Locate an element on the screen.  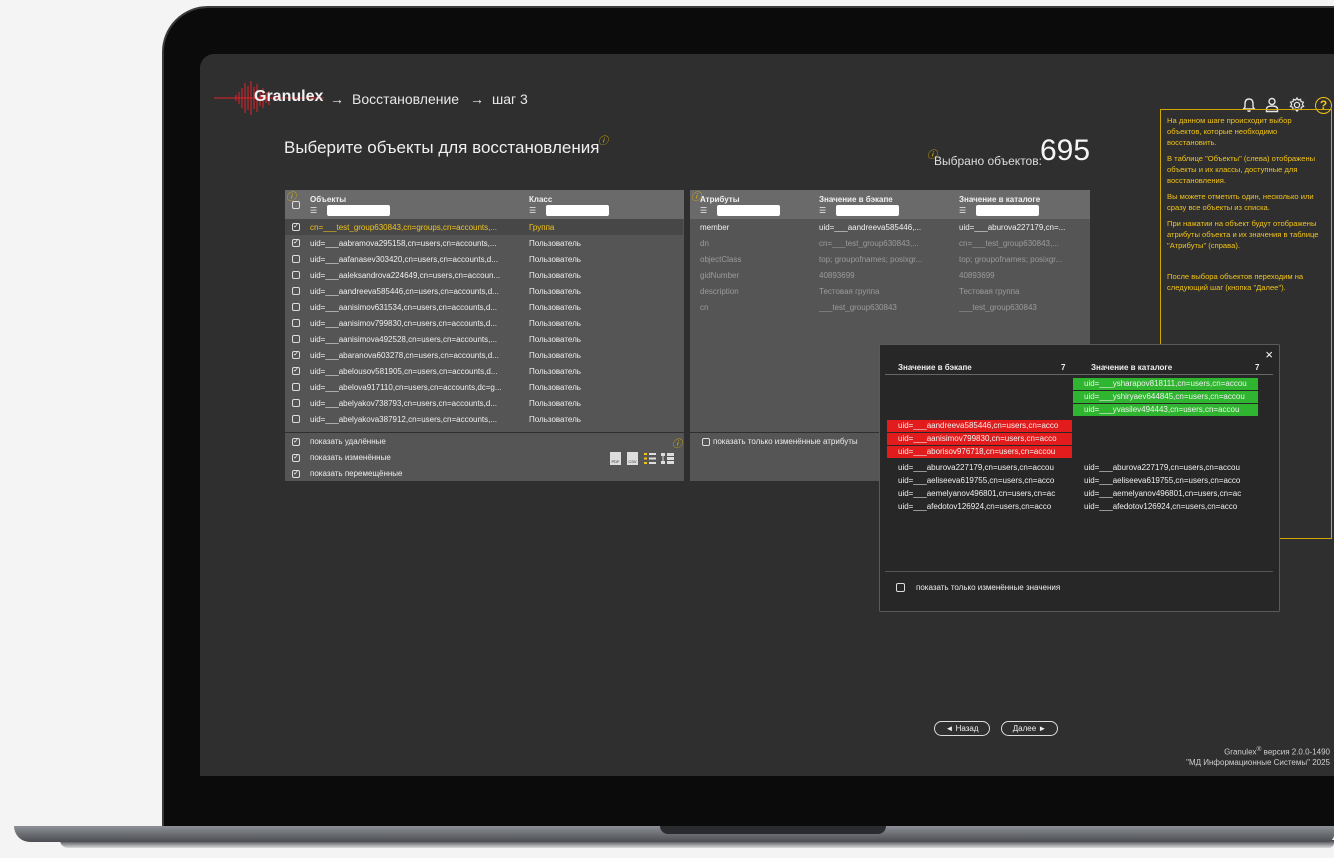
close-icon: × is located at coordinates (1269, 354).